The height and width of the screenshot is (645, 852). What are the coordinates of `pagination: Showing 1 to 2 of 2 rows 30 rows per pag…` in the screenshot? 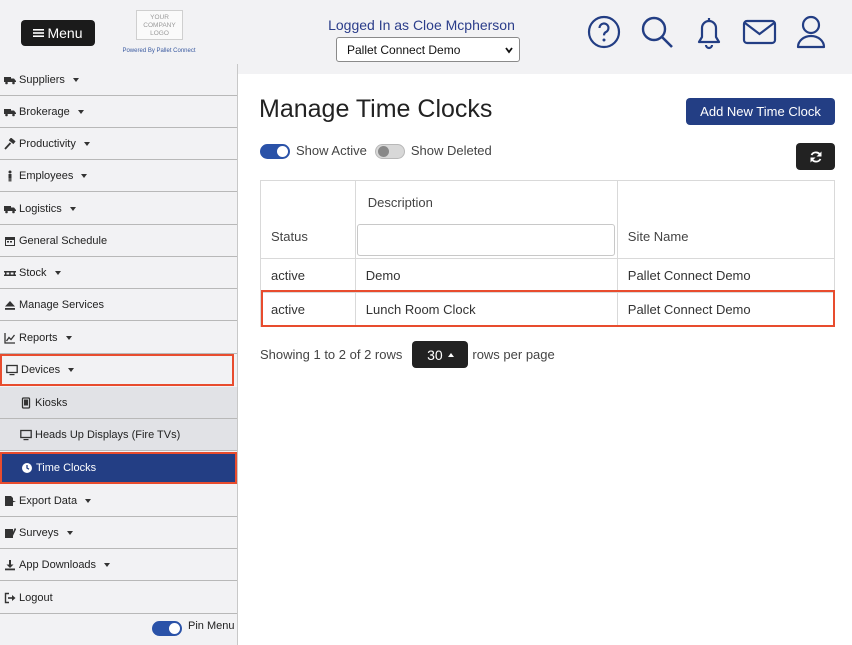 It's located at (407, 354).